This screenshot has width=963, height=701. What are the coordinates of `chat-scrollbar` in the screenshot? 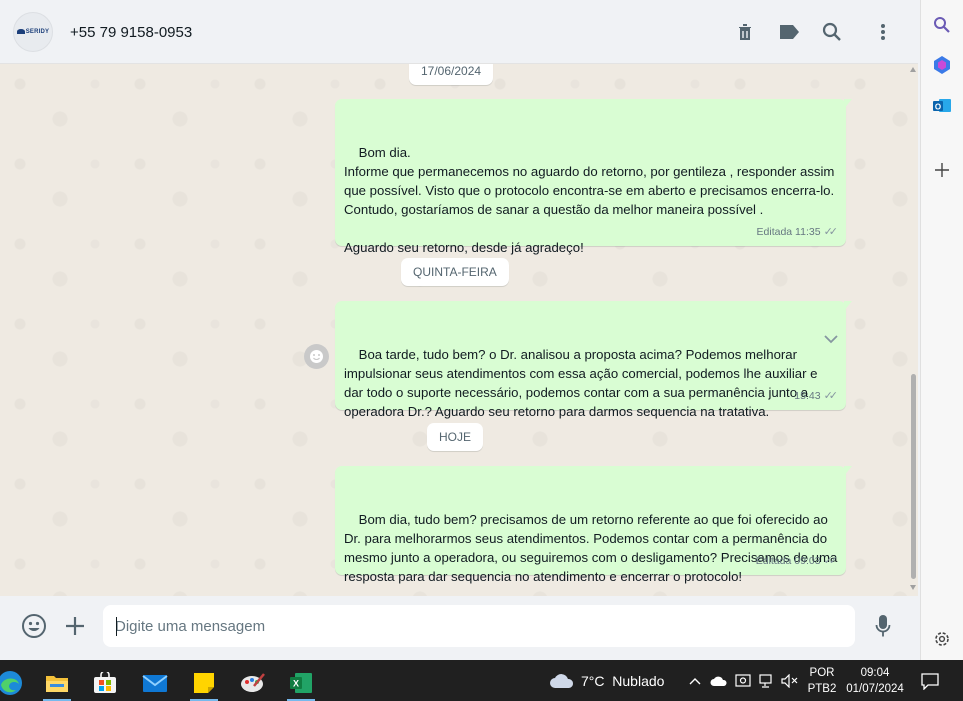 It's located at (913, 330).